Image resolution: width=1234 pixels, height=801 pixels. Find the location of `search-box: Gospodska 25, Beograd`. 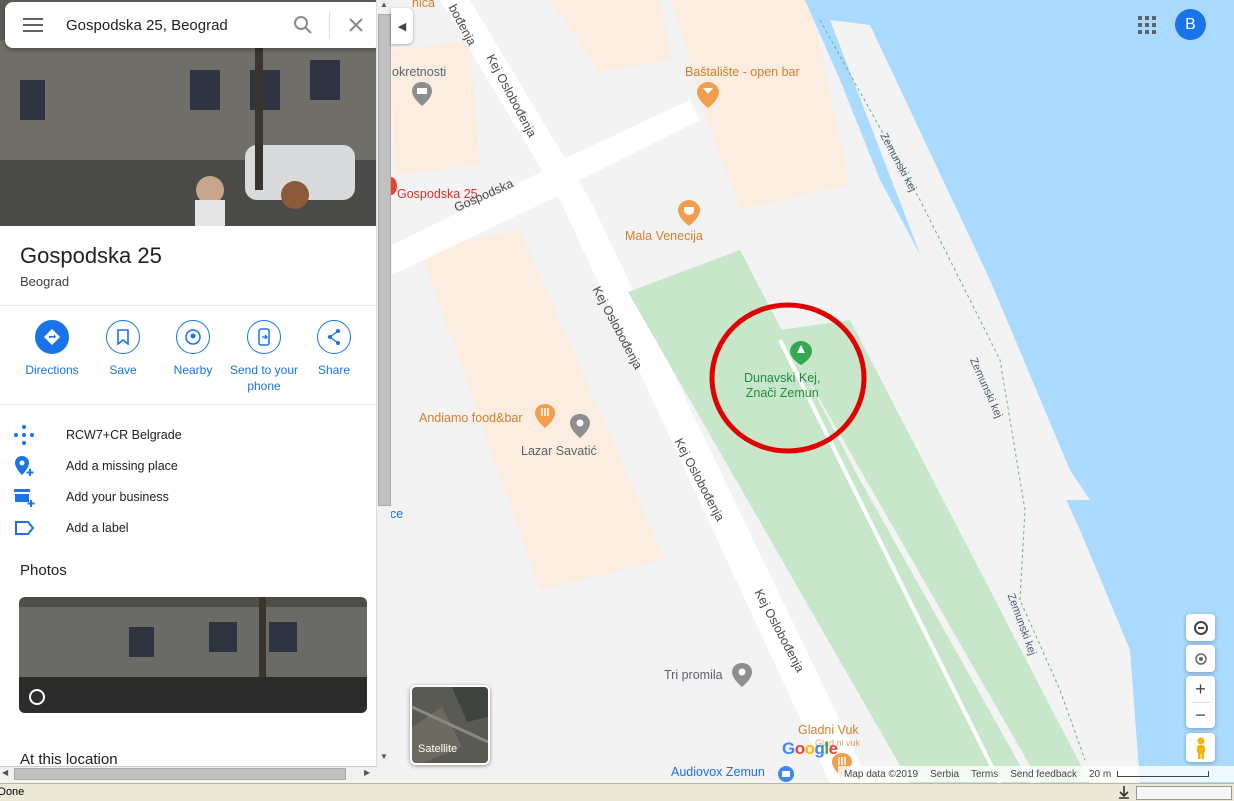

search-box: Gospodska 25, Beograd is located at coordinates (193, 25).